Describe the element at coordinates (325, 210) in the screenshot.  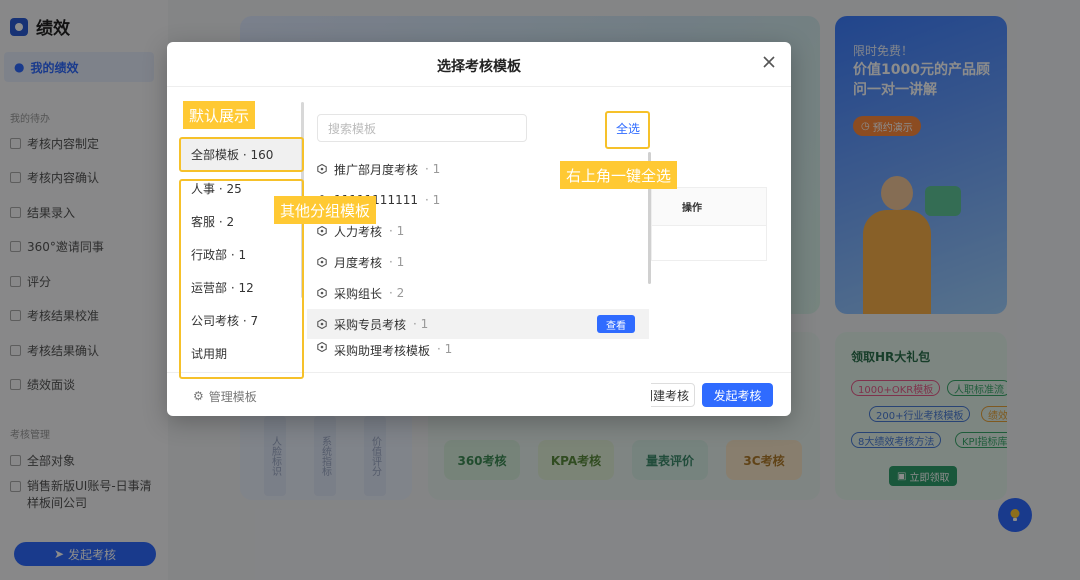
I see `annotation-other-groups: 其他分组模板` at that location.